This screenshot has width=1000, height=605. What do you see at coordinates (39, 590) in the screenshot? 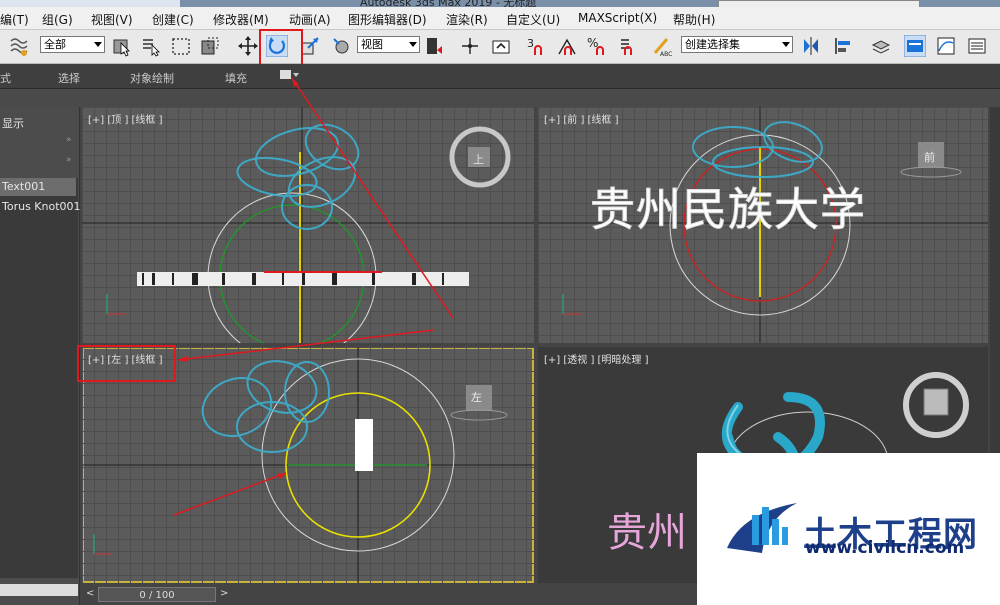
I see `horizontal-scrollbar` at bounding box center [39, 590].